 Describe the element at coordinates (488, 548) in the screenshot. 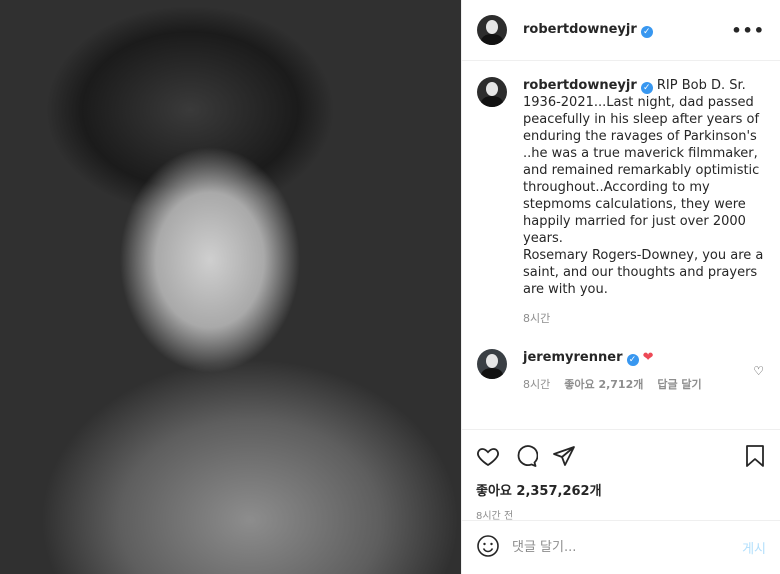

I see `emoji-smile-icon` at that location.